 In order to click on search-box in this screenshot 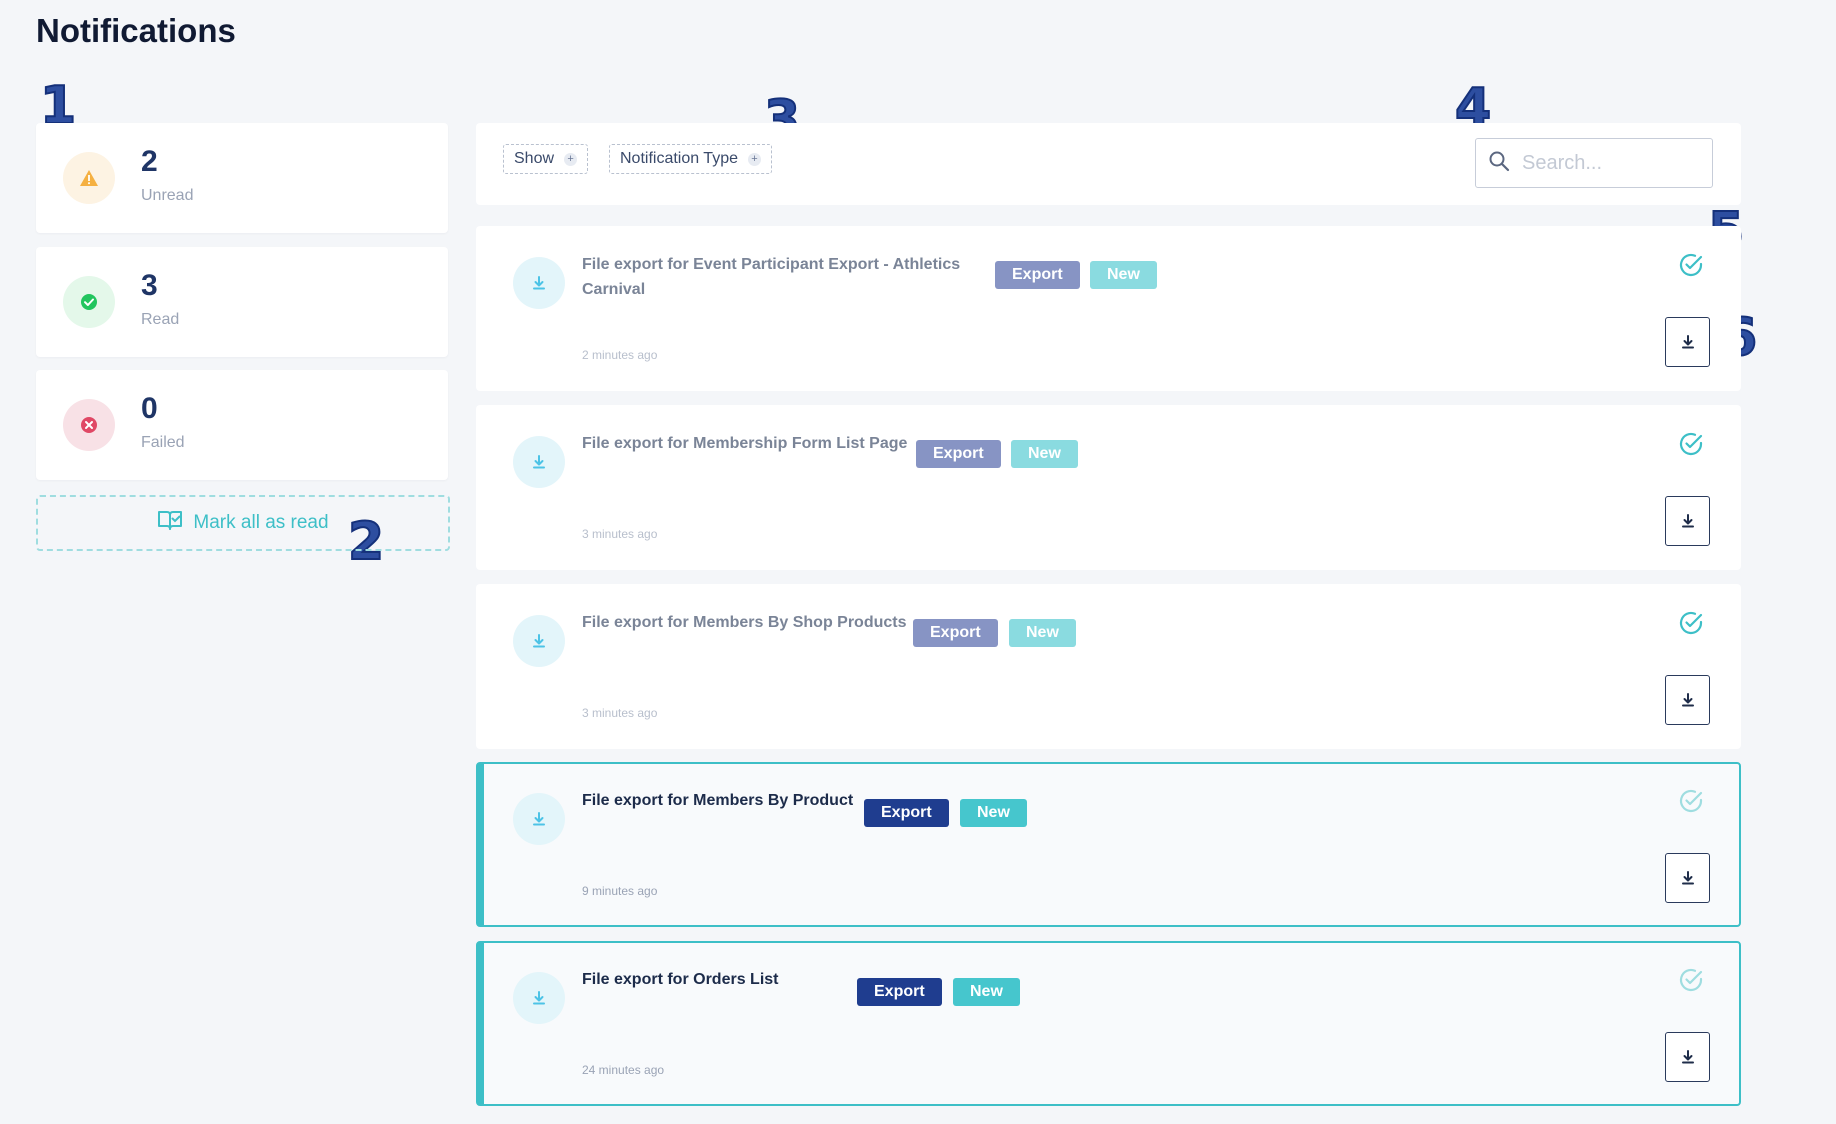, I will do `click(1594, 163)`.